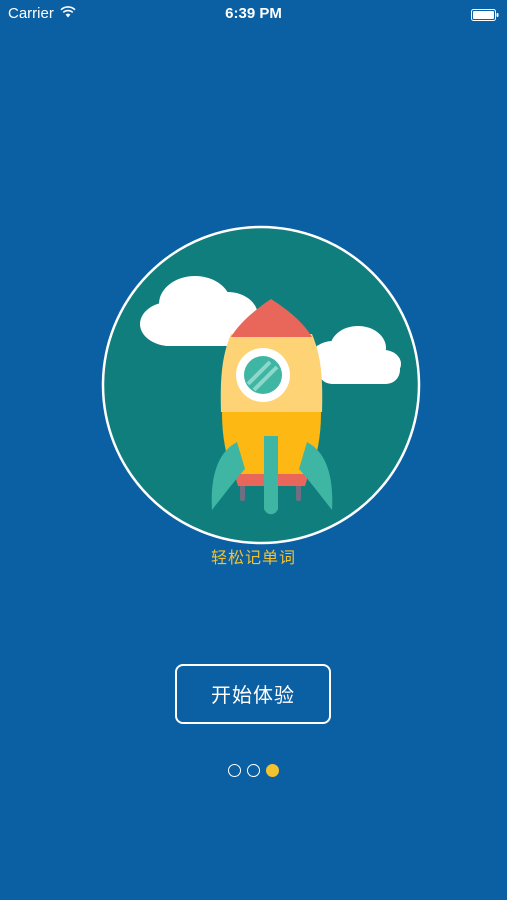  What do you see at coordinates (253, 694) in the screenshot?
I see `start-experience-button: 开始体验` at bounding box center [253, 694].